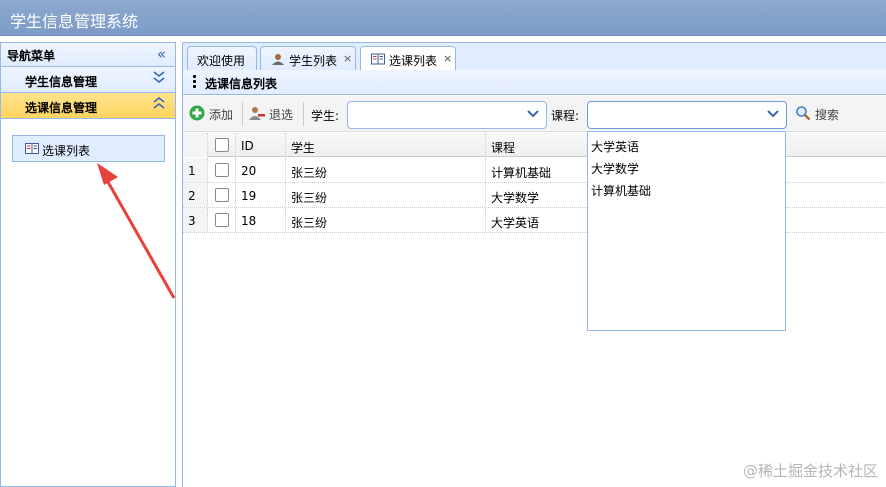  What do you see at coordinates (192, 221) in the screenshot?
I see `row-number-text: 3` at bounding box center [192, 221].